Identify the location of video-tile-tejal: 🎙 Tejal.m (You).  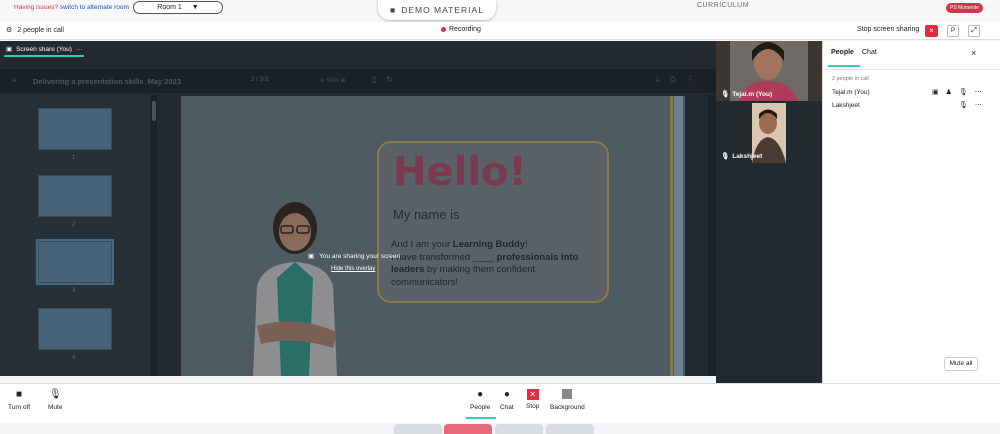
(769, 71).